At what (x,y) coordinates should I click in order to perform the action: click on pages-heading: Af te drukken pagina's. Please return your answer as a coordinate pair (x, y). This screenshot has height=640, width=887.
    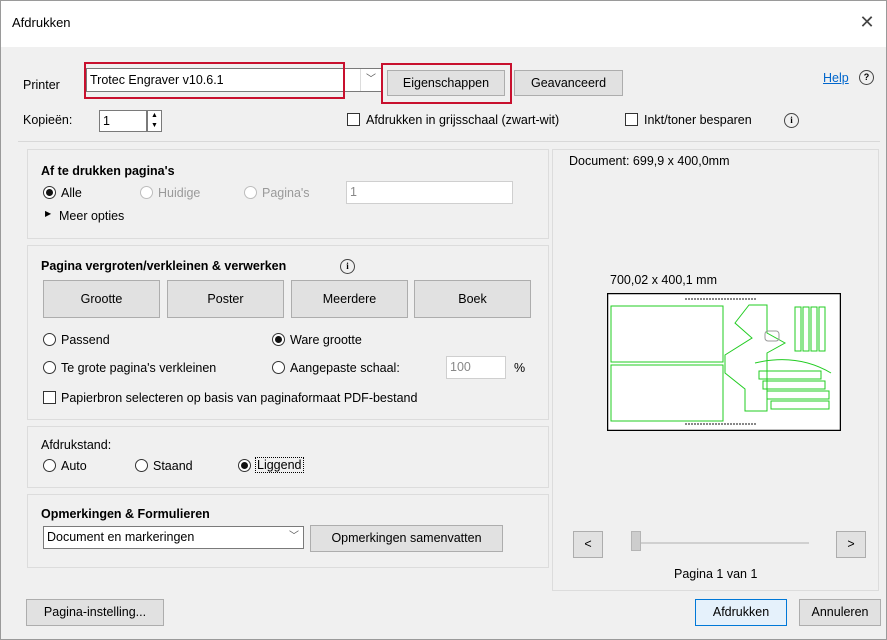
    Looking at the image, I should click on (108, 171).